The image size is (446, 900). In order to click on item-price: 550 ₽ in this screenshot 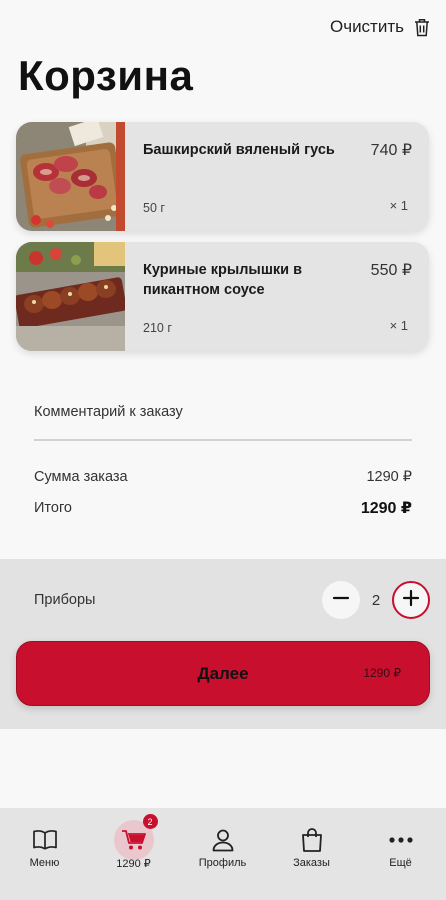, I will do `click(391, 270)`.